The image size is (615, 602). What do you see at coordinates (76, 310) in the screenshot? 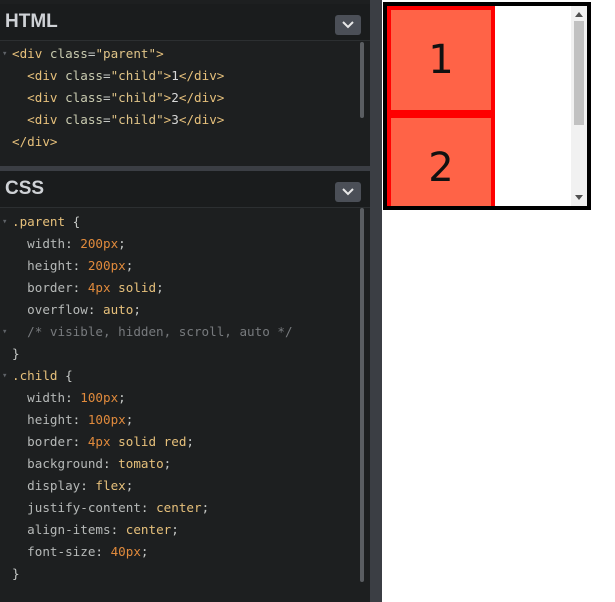
I see `code-text: overflow: auto;` at bounding box center [76, 310].